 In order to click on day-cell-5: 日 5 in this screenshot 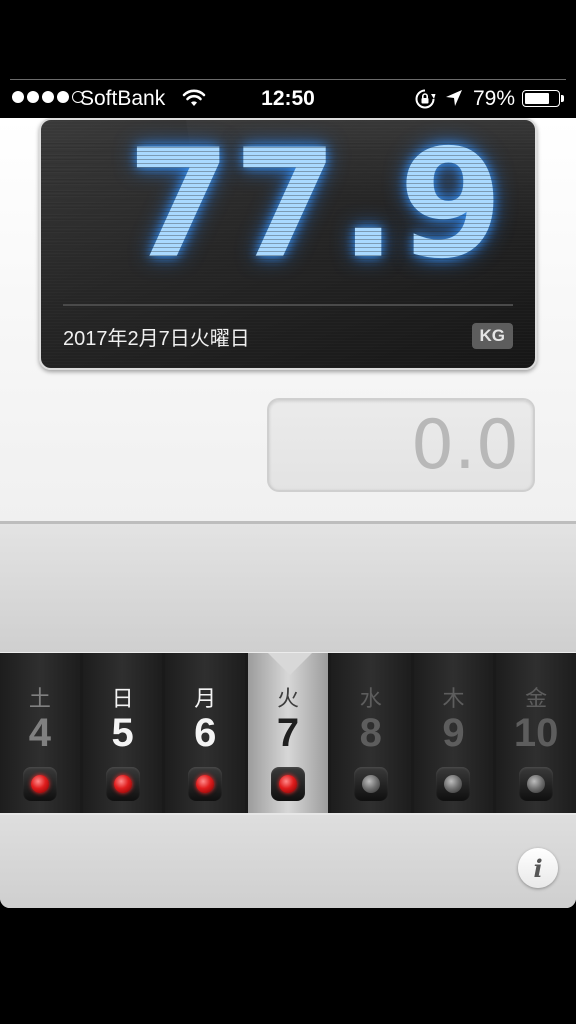, I will do `click(122, 733)`.